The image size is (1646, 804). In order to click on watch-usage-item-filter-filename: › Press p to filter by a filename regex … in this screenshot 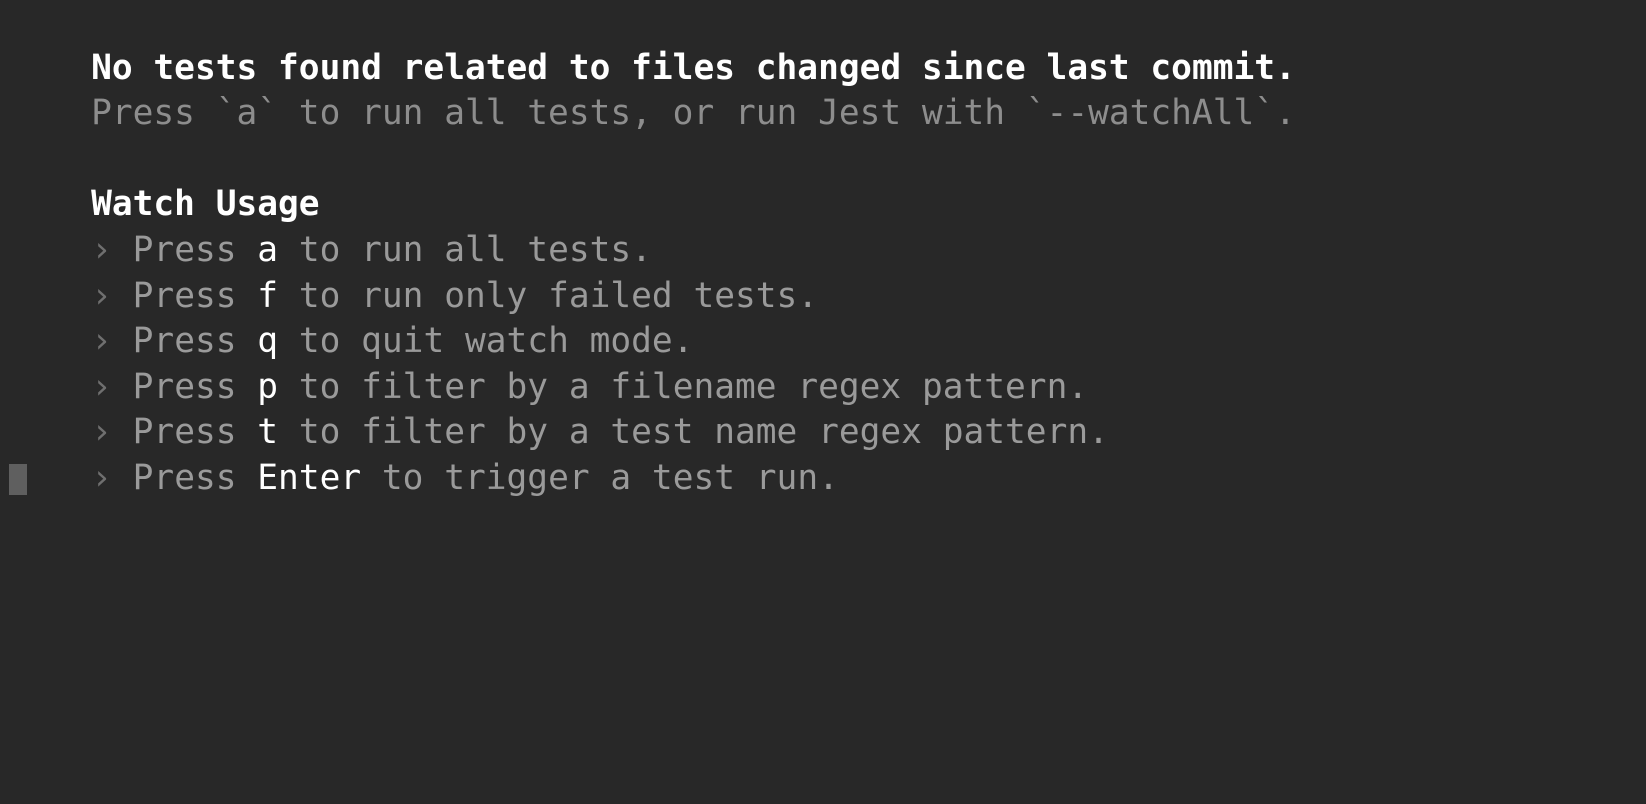, I will do `click(823, 363)`.